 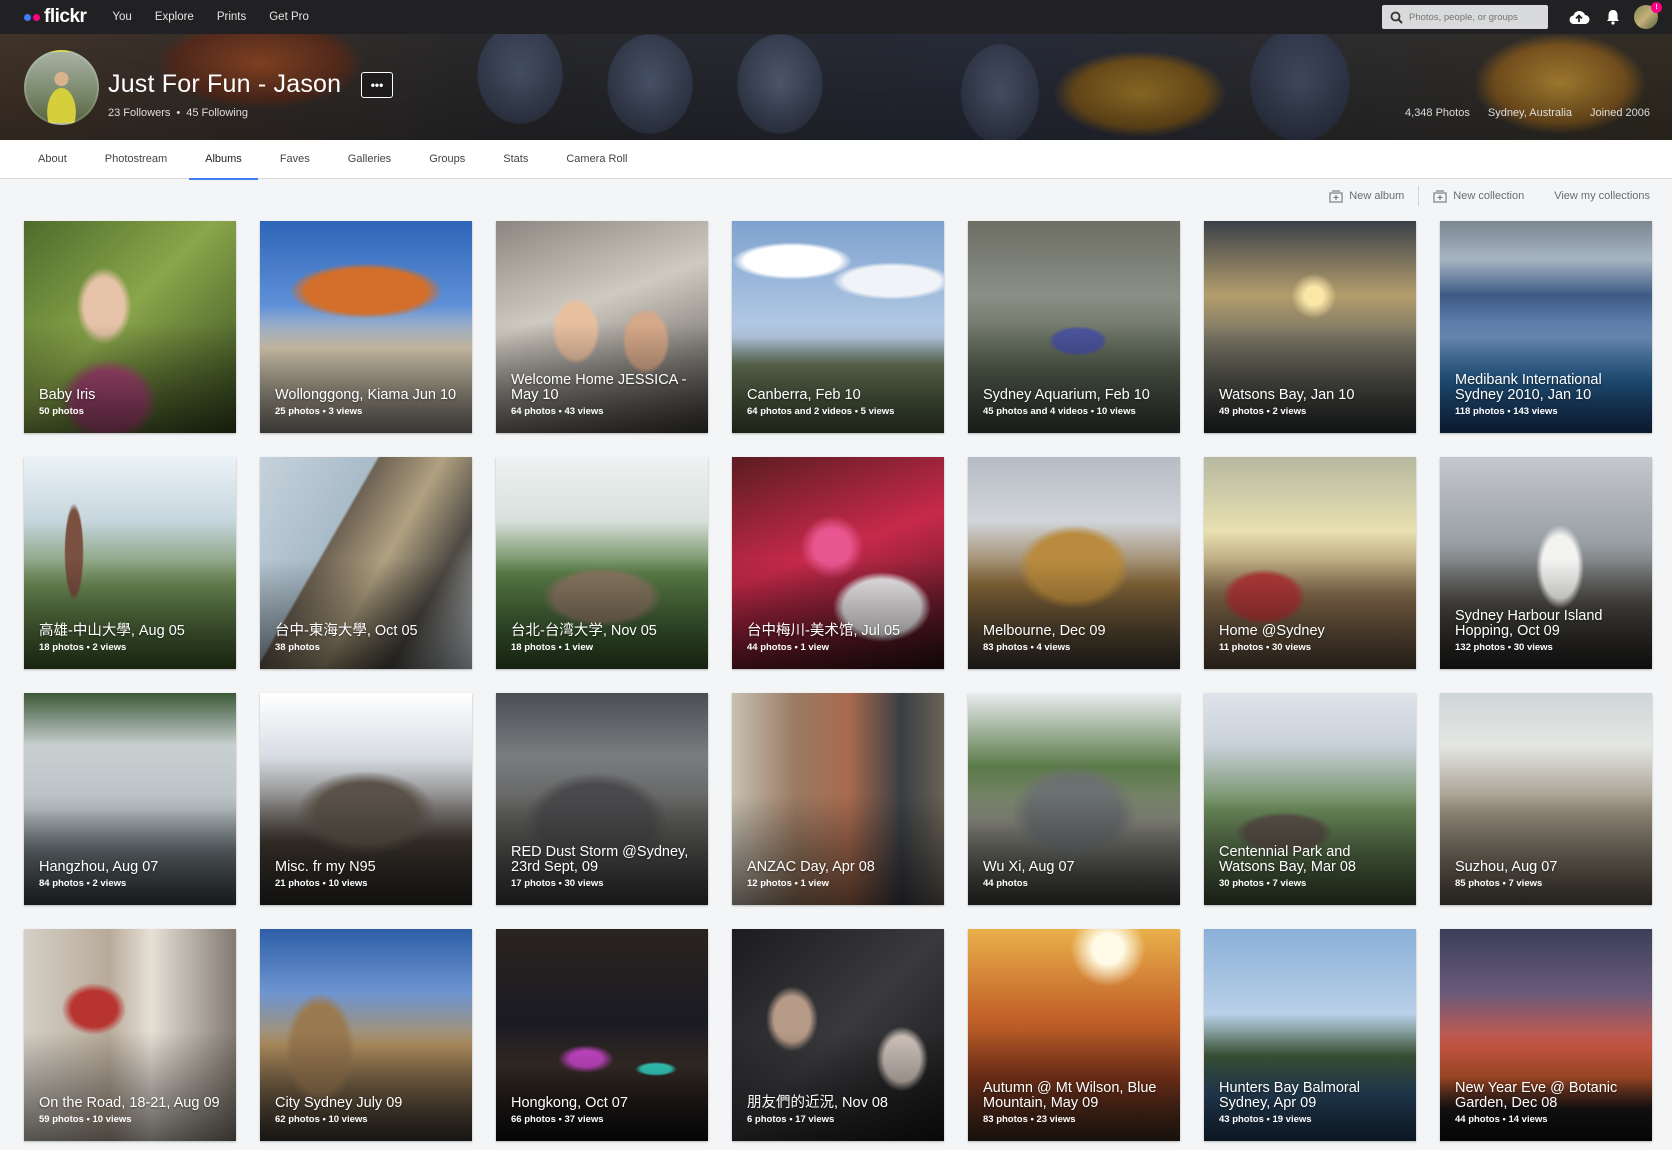 What do you see at coordinates (297, 647) in the screenshot?
I see `album-count: 38 photos` at bounding box center [297, 647].